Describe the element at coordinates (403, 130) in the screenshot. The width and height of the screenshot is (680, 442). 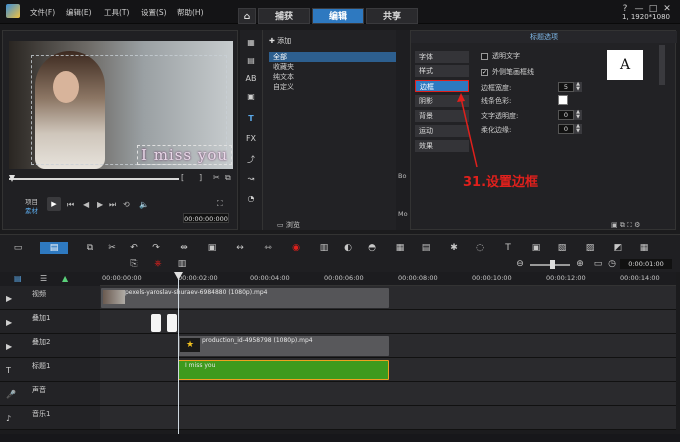
I see `library-splitter: Bo Mo` at that location.